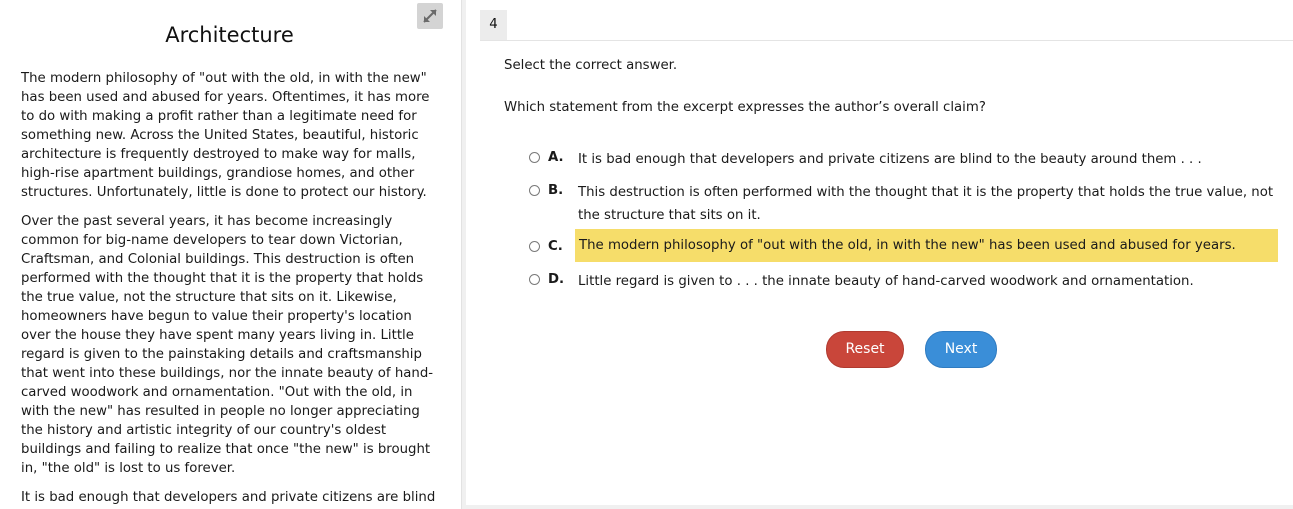 The image size is (1293, 509). What do you see at coordinates (555, 246) in the screenshot?
I see `option-letter: C.` at bounding box center [555, 246].